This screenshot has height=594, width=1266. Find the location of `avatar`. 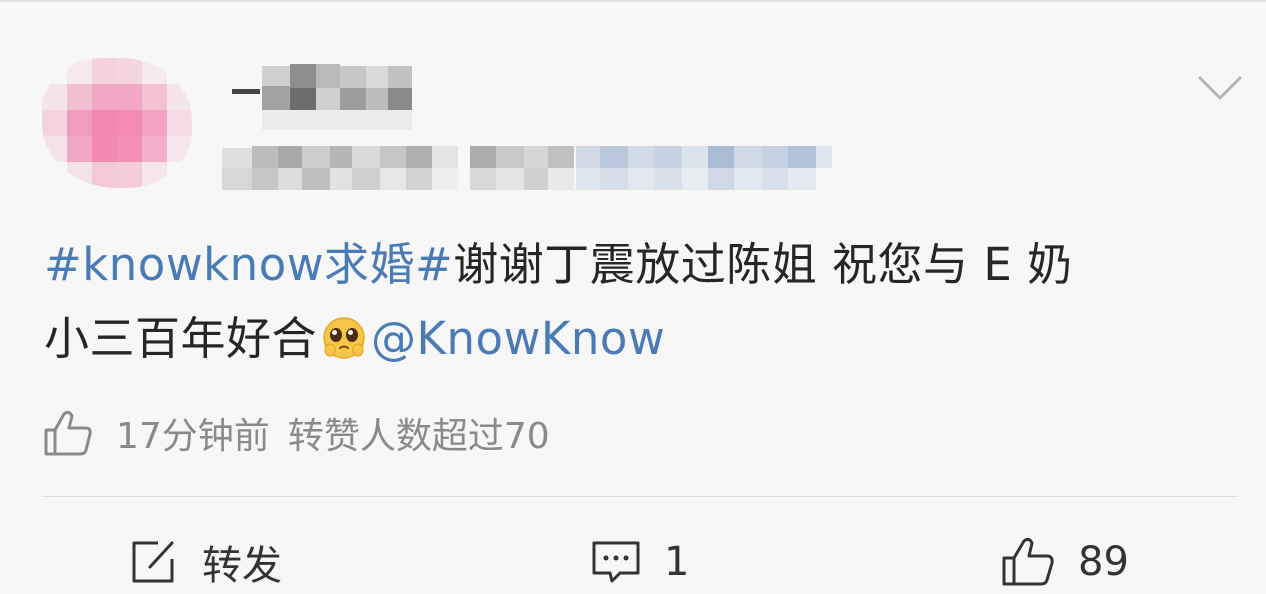

avatar is located at coordinates (117, 123).